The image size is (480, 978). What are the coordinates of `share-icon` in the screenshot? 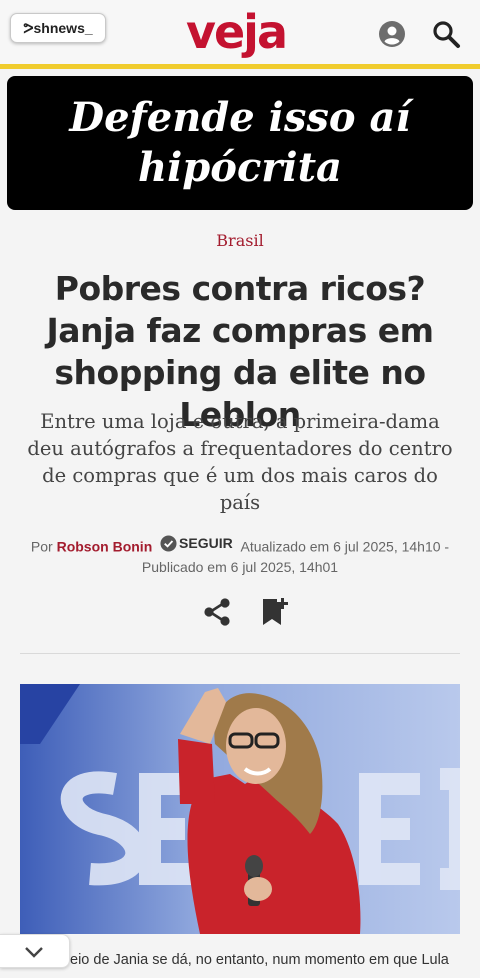 It's located at (217, 612).